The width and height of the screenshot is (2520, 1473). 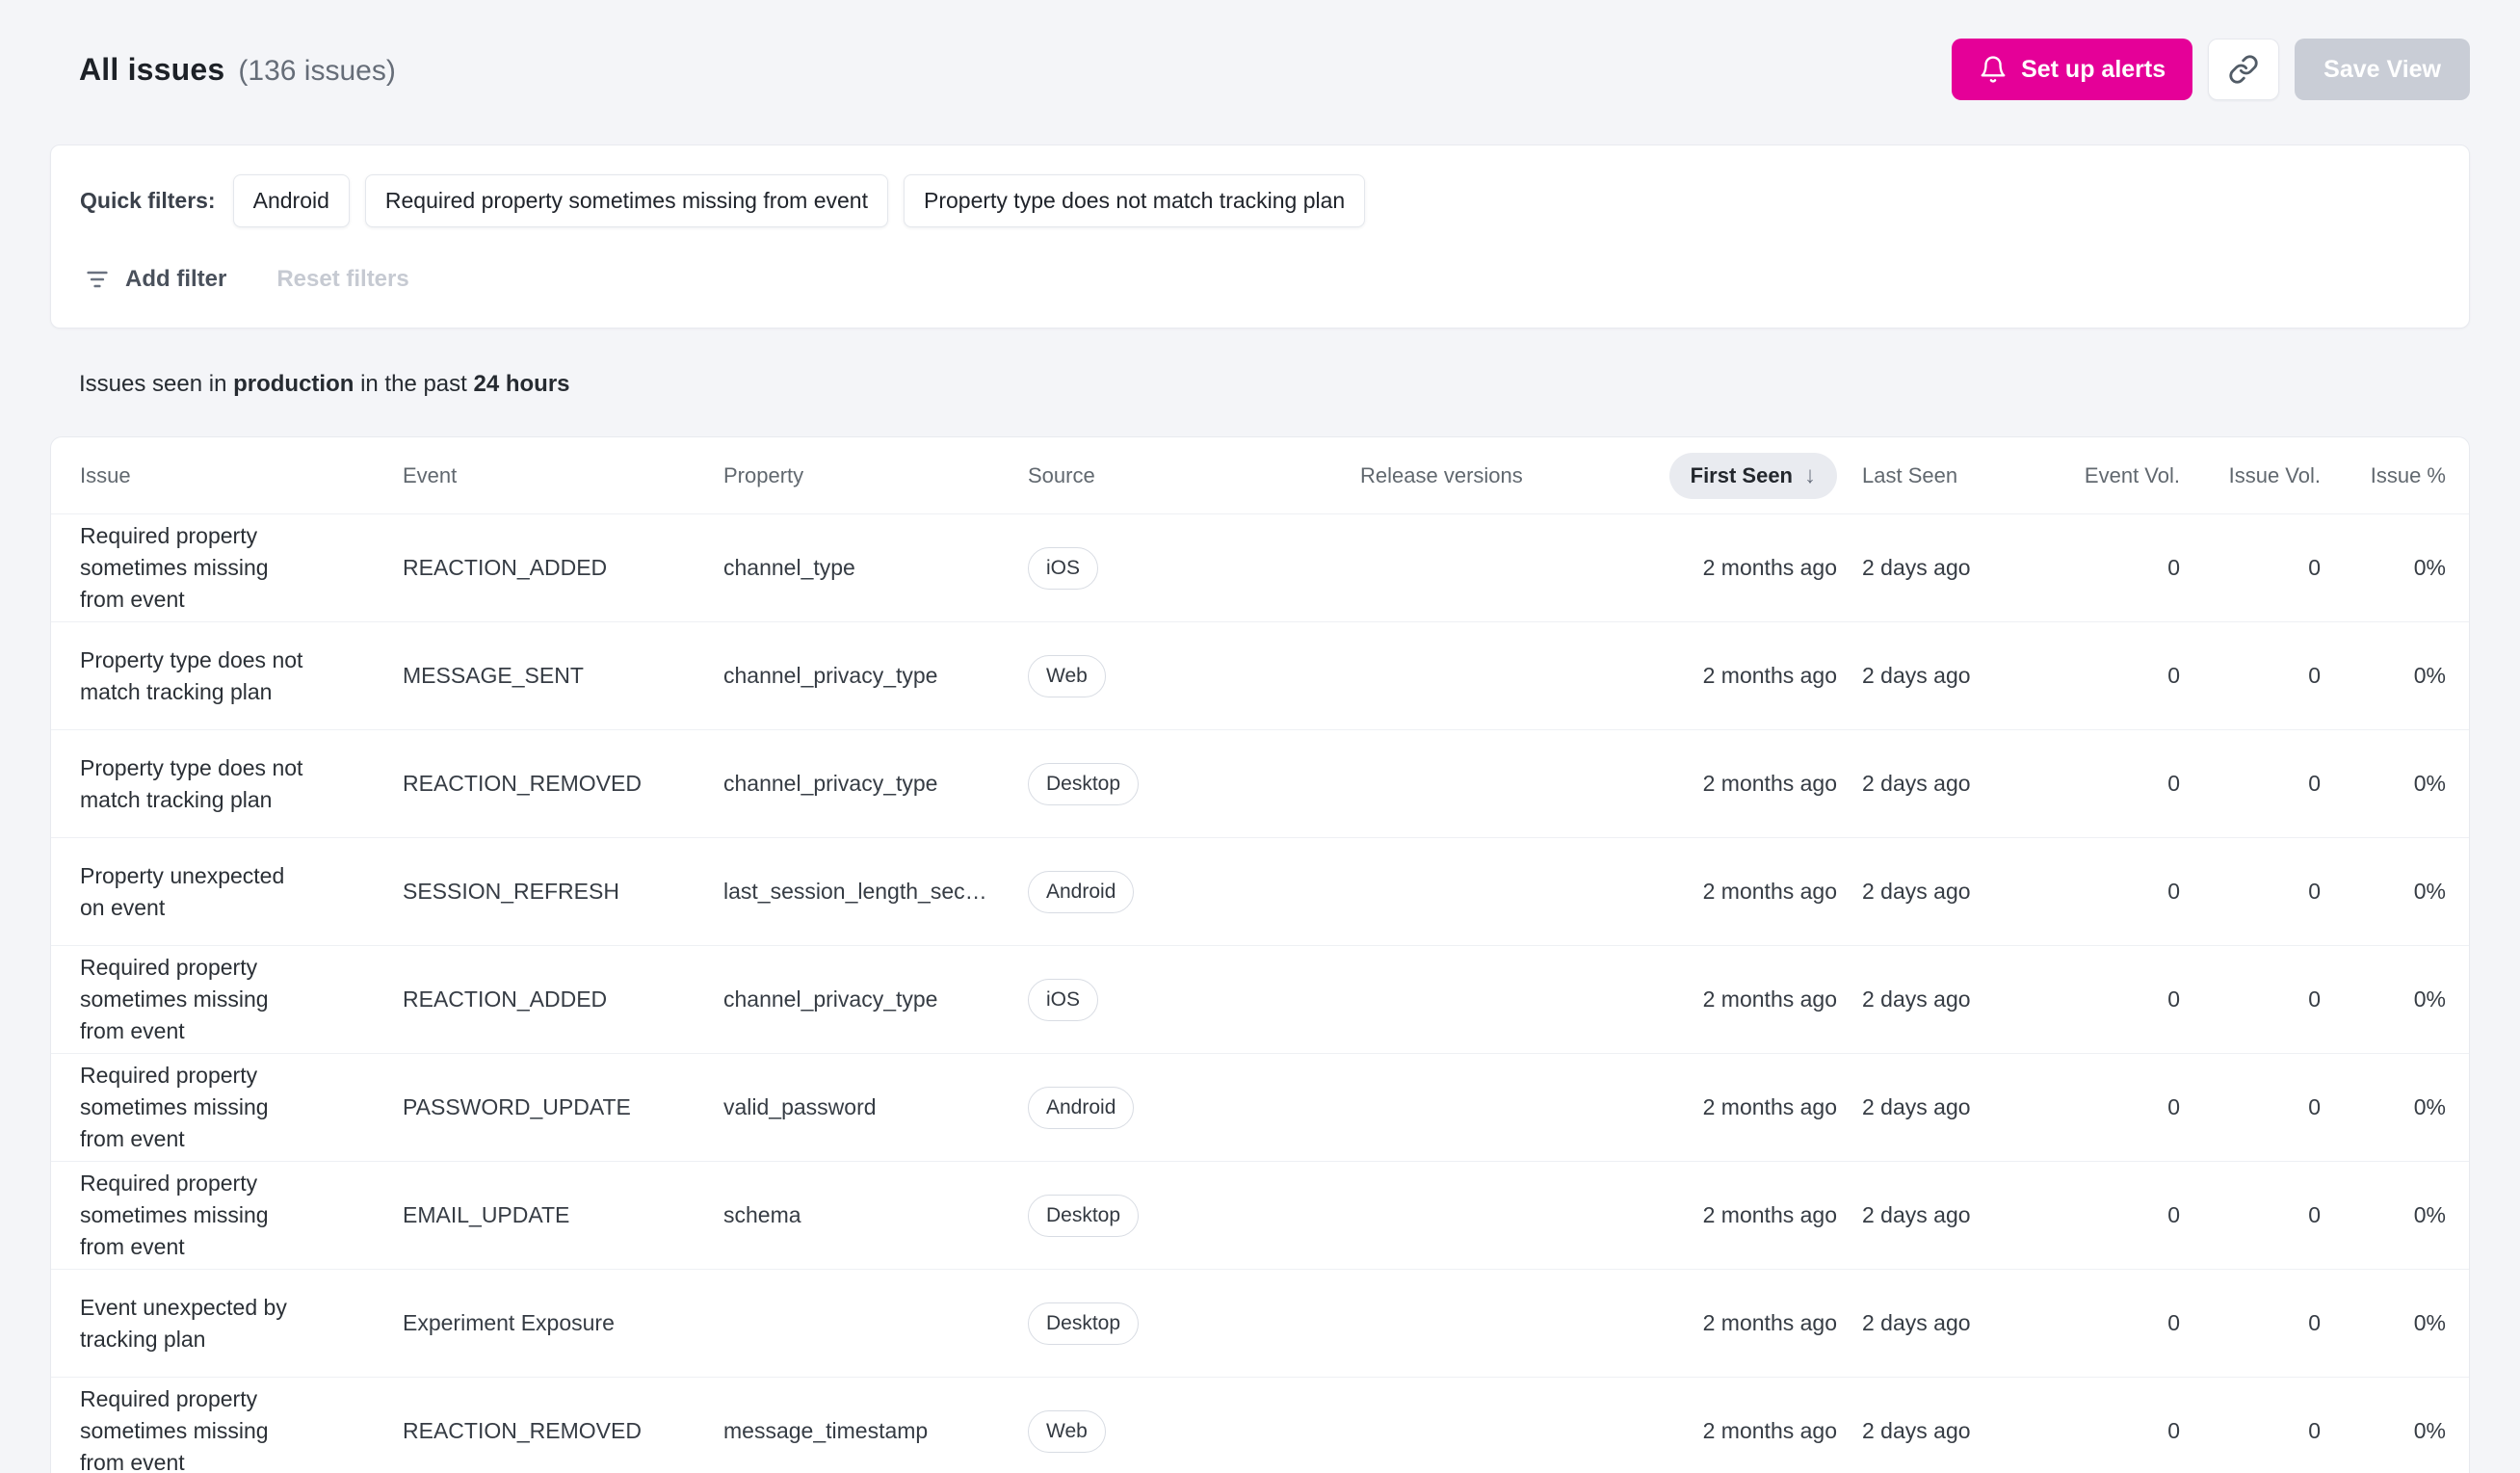 What do you see at coordinates (876, 476) in the screenshot?
I see `column-header-property: Property` at bounding box center [876, 476].